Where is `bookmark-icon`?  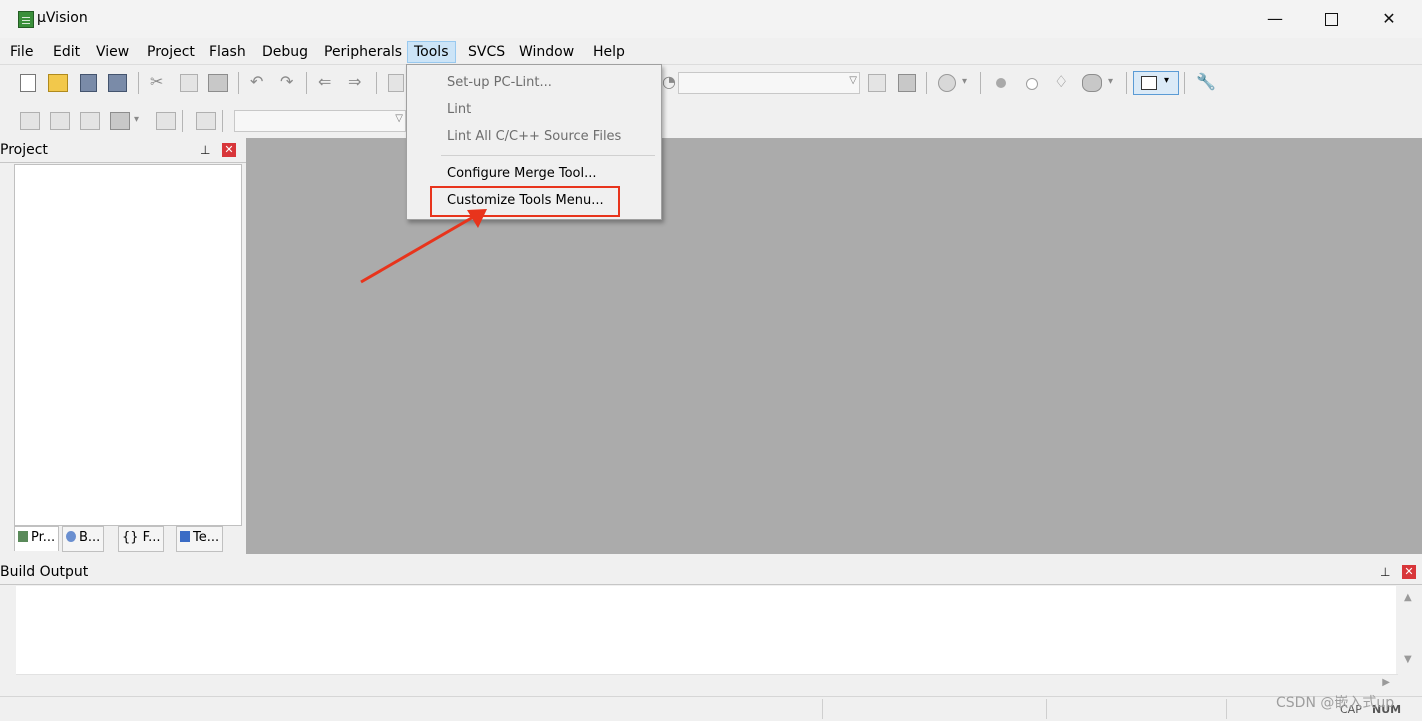 bookmark-icon is located at coordinates (396, 83).